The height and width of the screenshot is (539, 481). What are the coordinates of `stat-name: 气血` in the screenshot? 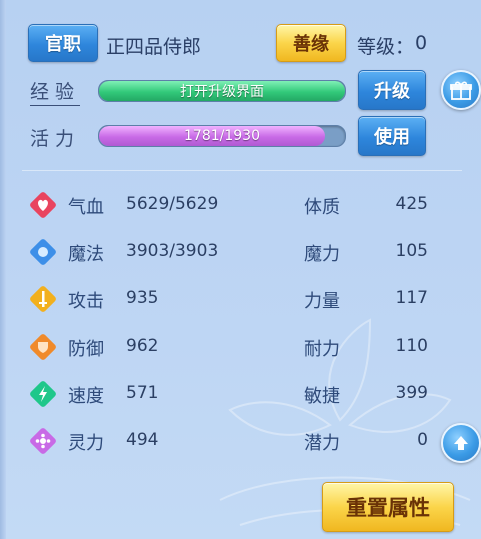 It's located at (86, 207).